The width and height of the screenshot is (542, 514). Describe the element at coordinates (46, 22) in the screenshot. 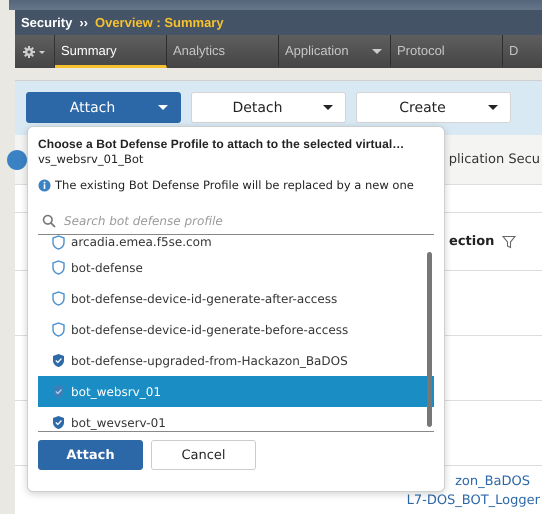

I see `breadcrumb-section: Security` at that location.